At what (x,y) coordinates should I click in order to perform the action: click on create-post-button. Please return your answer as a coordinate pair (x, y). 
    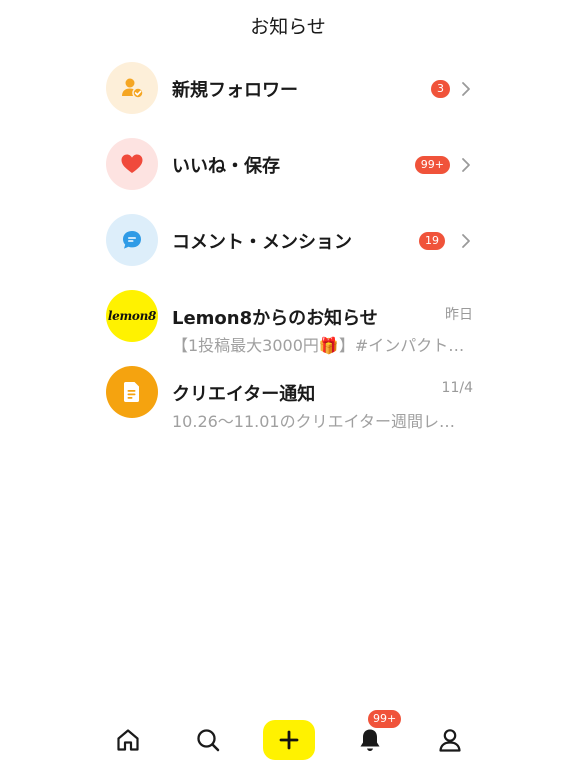
    Looking at the image, I should click on (289, 740).